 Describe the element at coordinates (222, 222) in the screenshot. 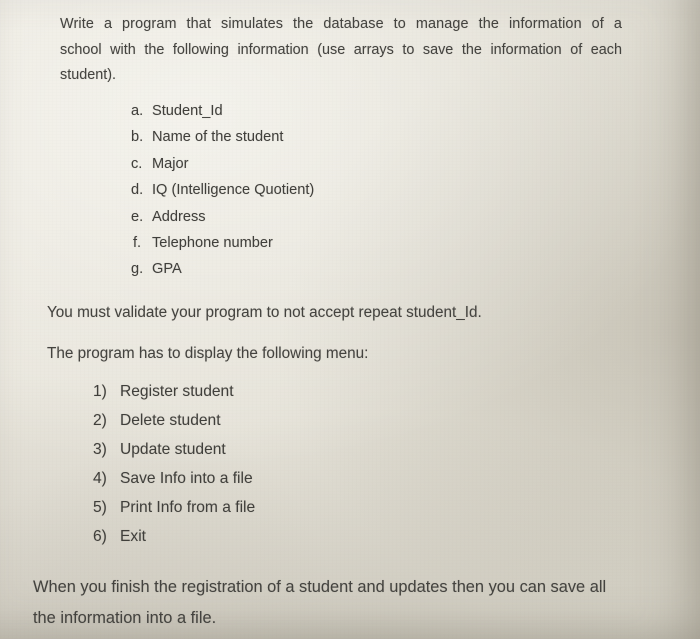

I see `list-item: e. Address` at that location.